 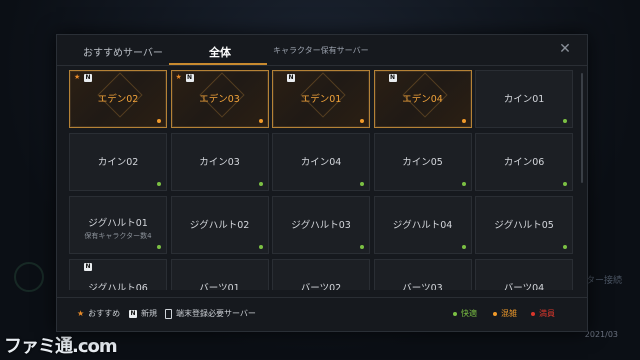 I want to click on server-name: ジグハルト02, so click(x=219, y=225).